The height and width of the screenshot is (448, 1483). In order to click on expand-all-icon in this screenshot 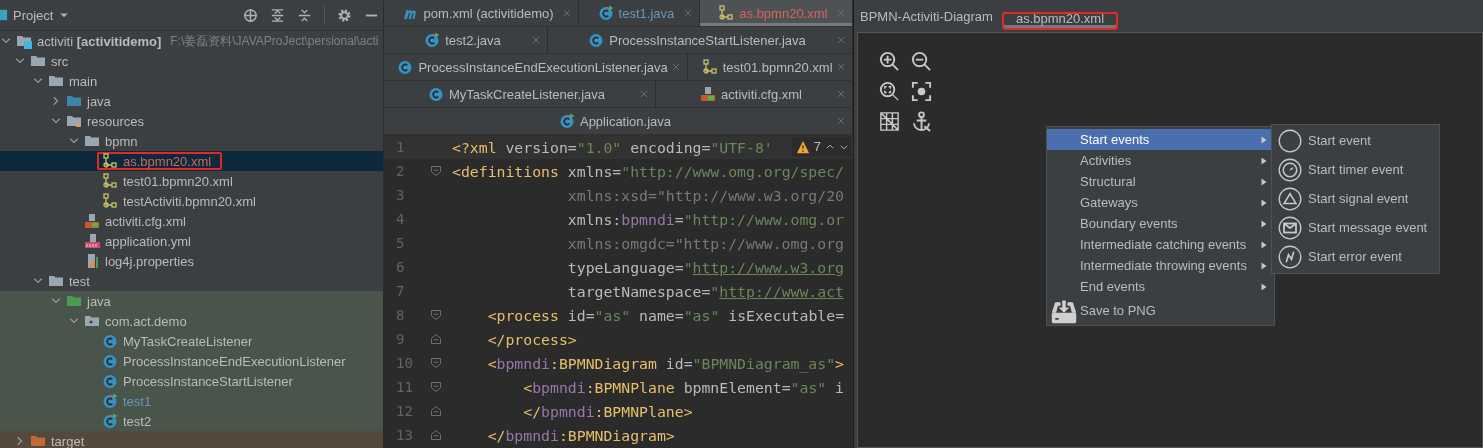, I will do `click(277, 15)`.